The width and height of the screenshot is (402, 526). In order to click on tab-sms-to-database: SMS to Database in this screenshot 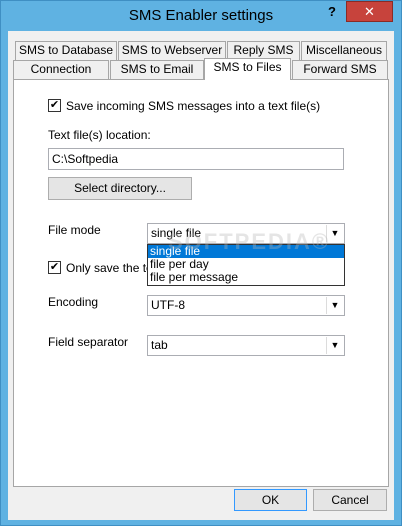, I will do `click(66, 50)`.